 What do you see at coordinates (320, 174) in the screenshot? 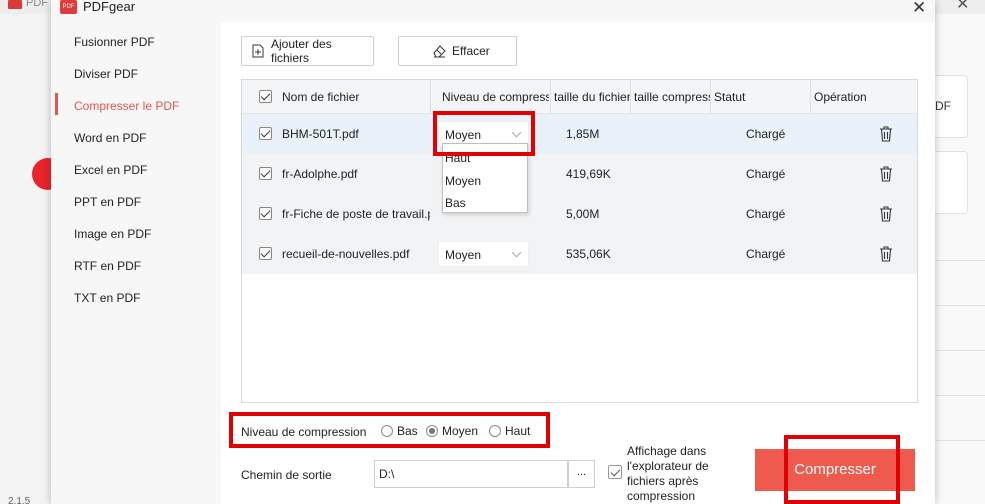
I see `file-name: fr-Adolphe.pdf` at bounding box center [320, 174].